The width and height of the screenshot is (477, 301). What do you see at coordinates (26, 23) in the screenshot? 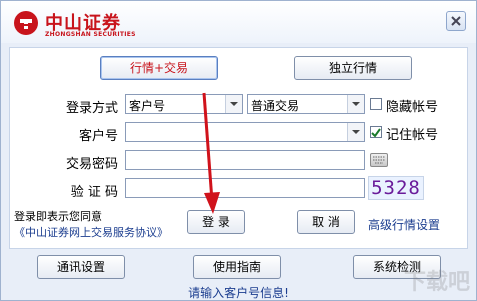
I see `zhongshan-logo-icon` at bounding box center [26, 23].